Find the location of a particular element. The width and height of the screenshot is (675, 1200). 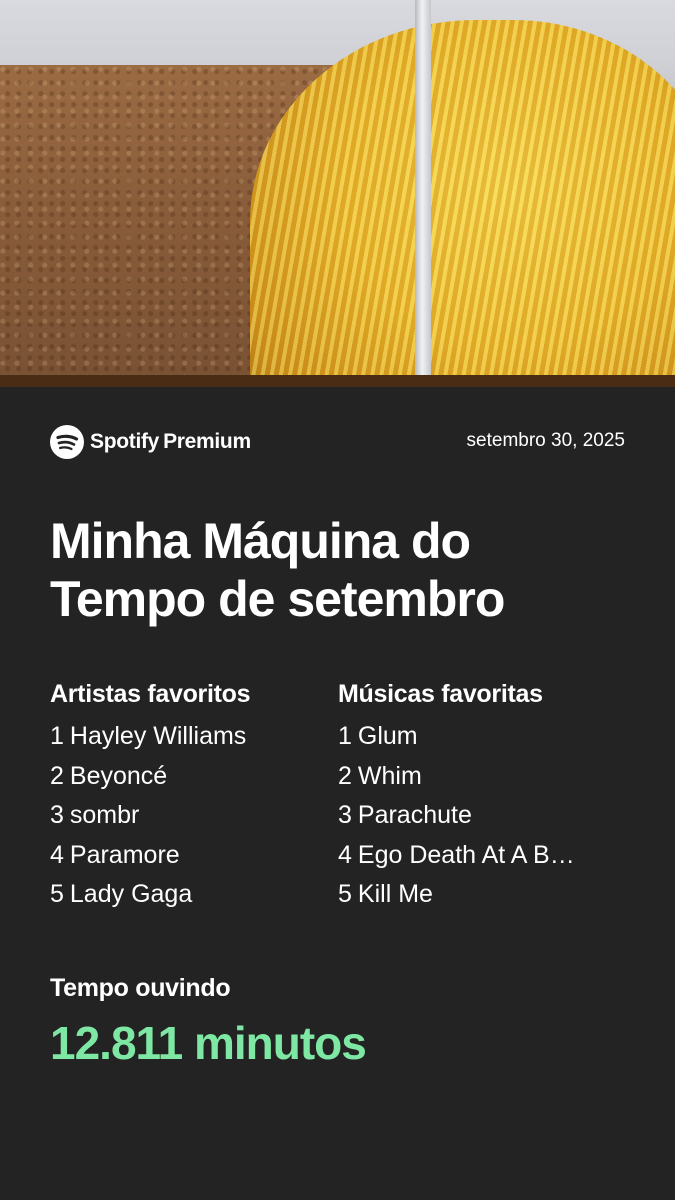

artist-name: Lady Gaga is located at coordinates (131, 894).